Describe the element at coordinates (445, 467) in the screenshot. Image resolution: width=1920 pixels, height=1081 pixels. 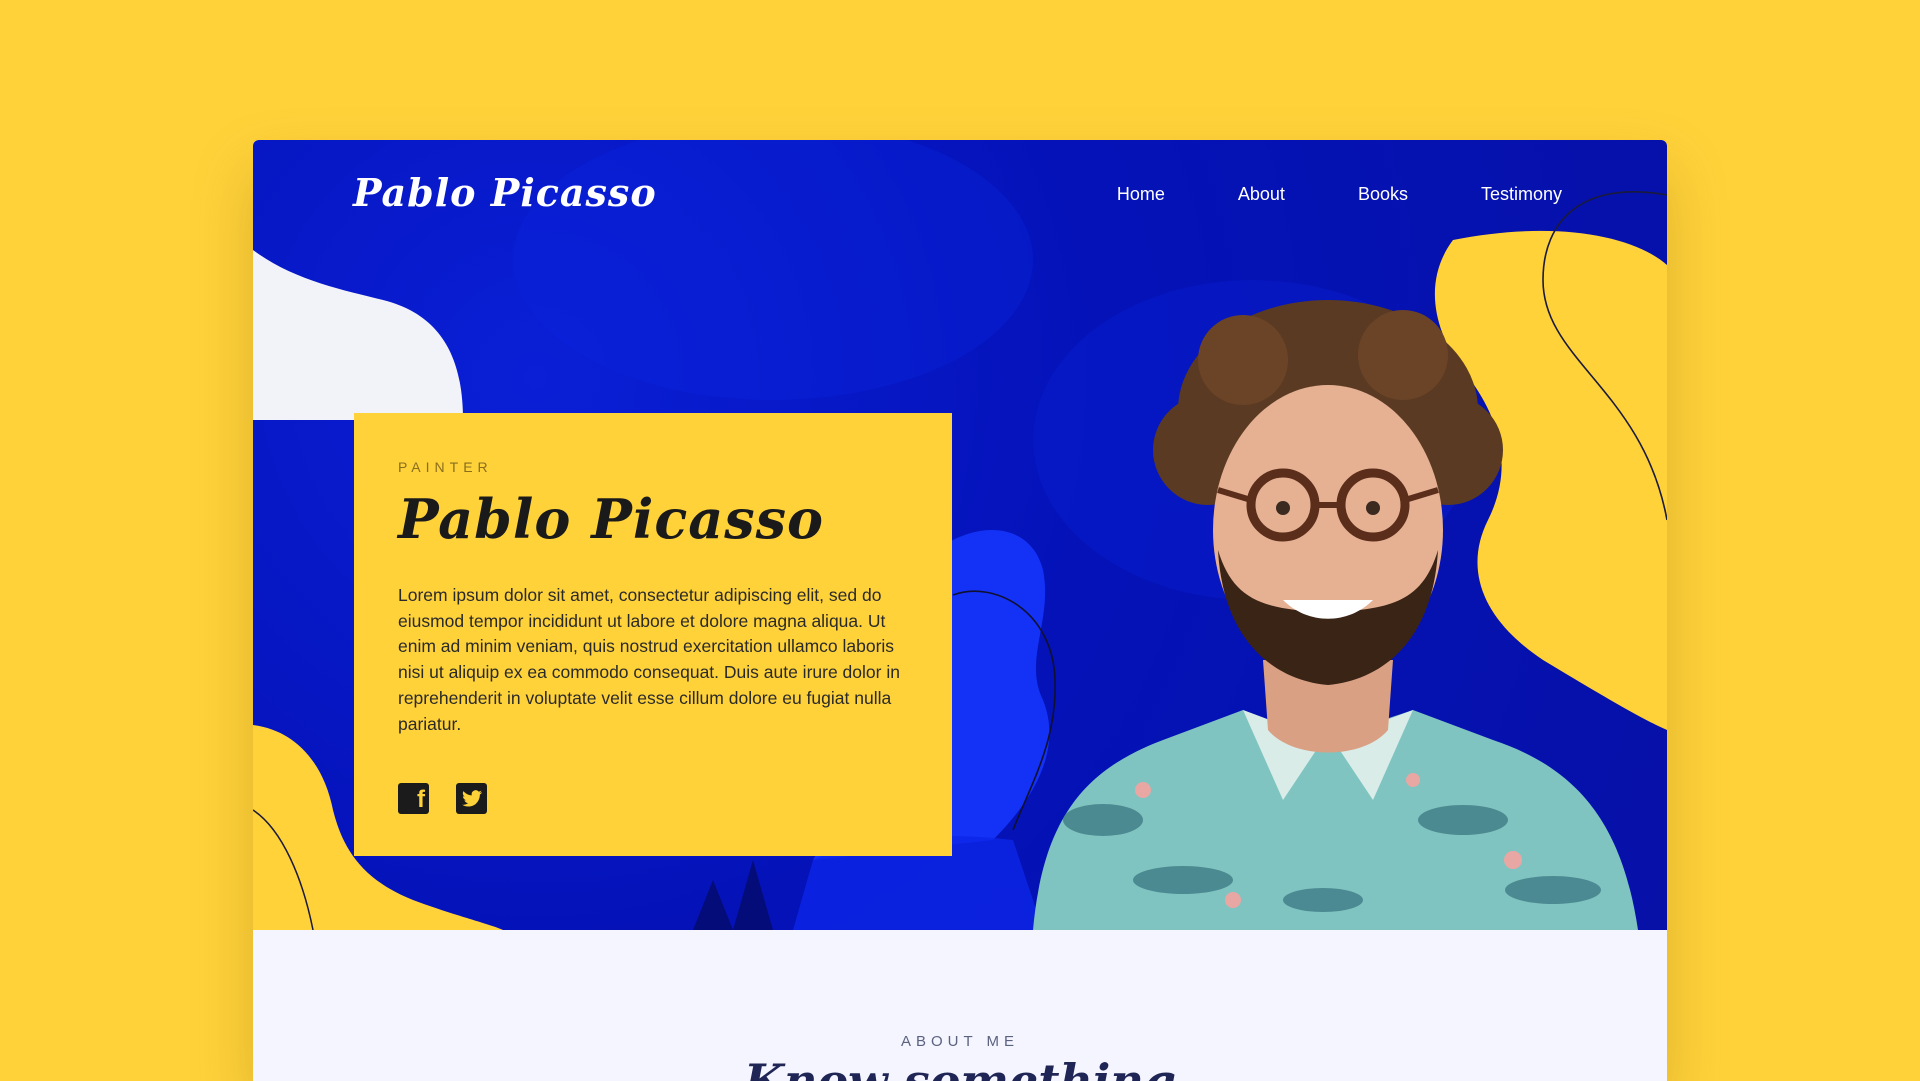
I see `role-kicker: PAINTER` at that location.